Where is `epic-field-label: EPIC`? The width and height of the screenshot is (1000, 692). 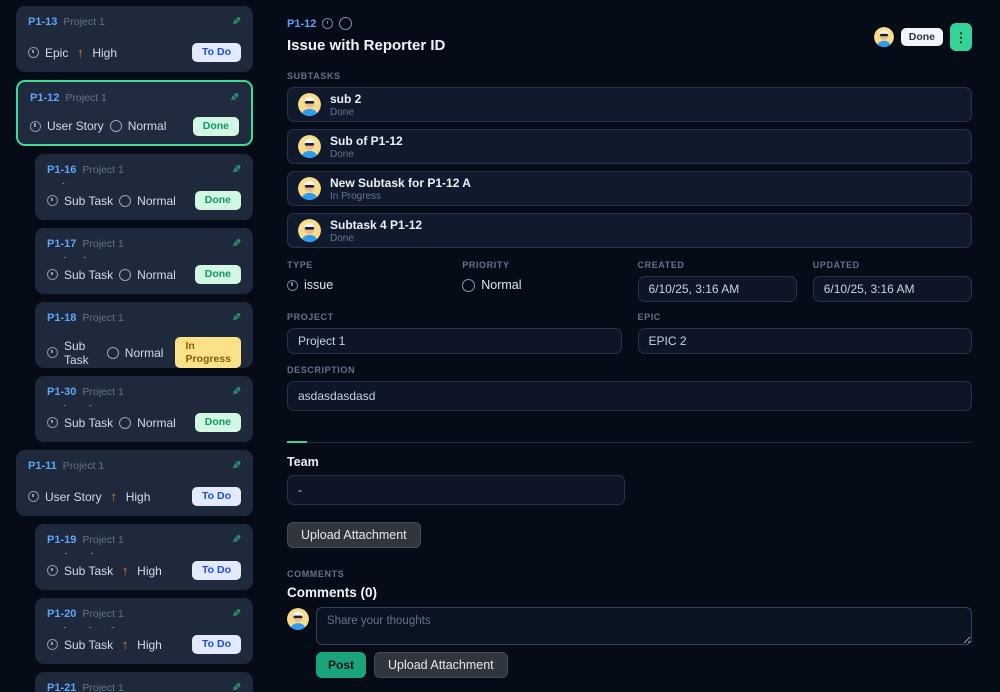 epic-field-label: EPIC is located at coordinates (649, 317).